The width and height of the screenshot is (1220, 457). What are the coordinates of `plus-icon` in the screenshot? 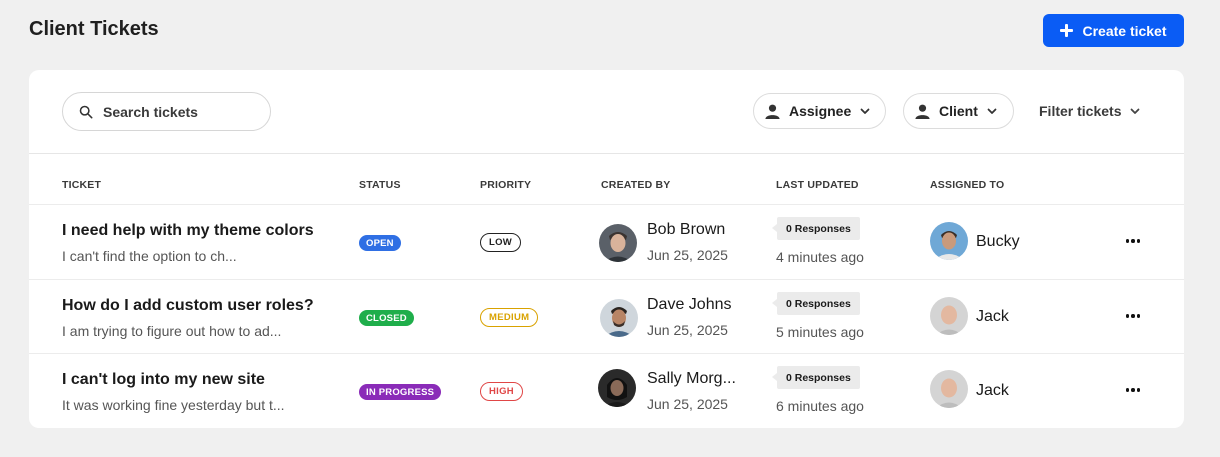 It's located at (1067, 30).